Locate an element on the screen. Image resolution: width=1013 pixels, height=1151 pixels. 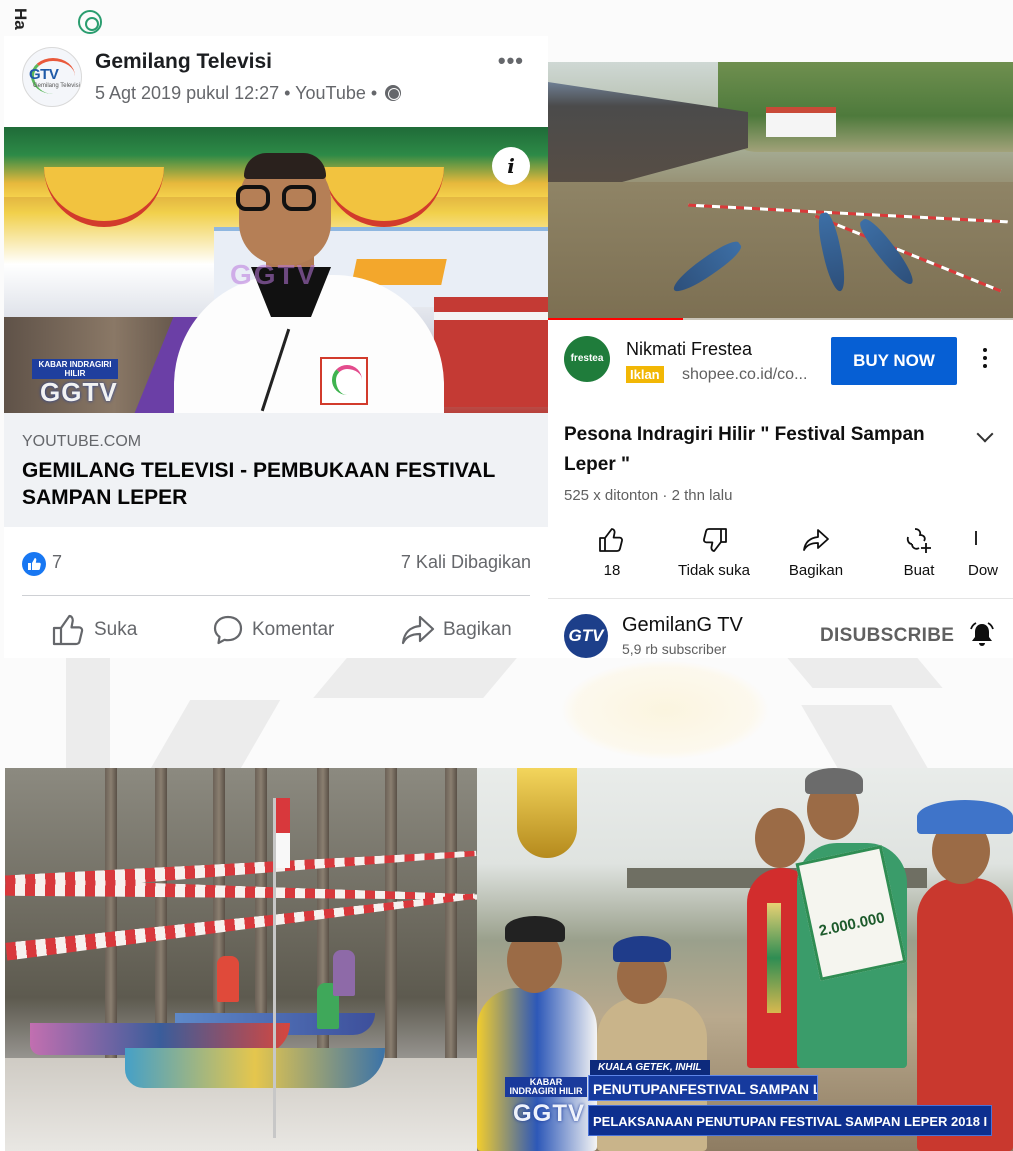
avatar-logo-subtext: Gemilang Televisi is located at coordinates (56, 86).